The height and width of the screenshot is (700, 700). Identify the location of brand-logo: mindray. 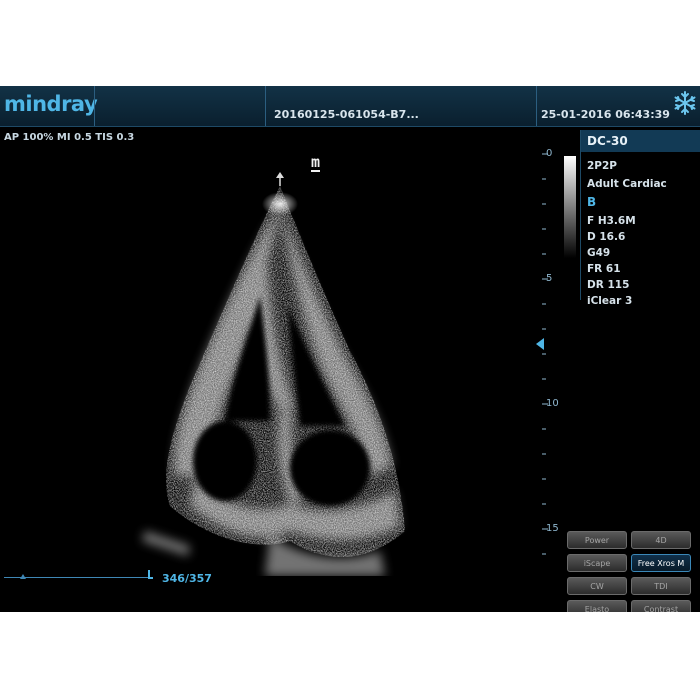
(51, 104).